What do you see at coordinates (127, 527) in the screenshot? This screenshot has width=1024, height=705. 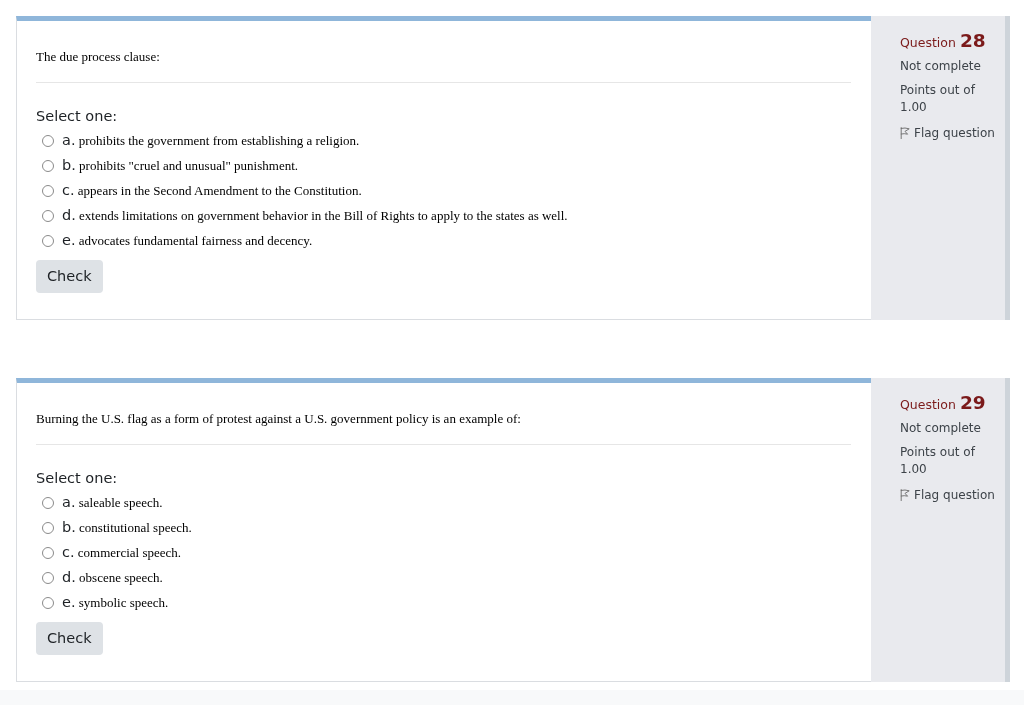 I see `answer-option: b. constitutional speech.` at bounding box center [127, 527].